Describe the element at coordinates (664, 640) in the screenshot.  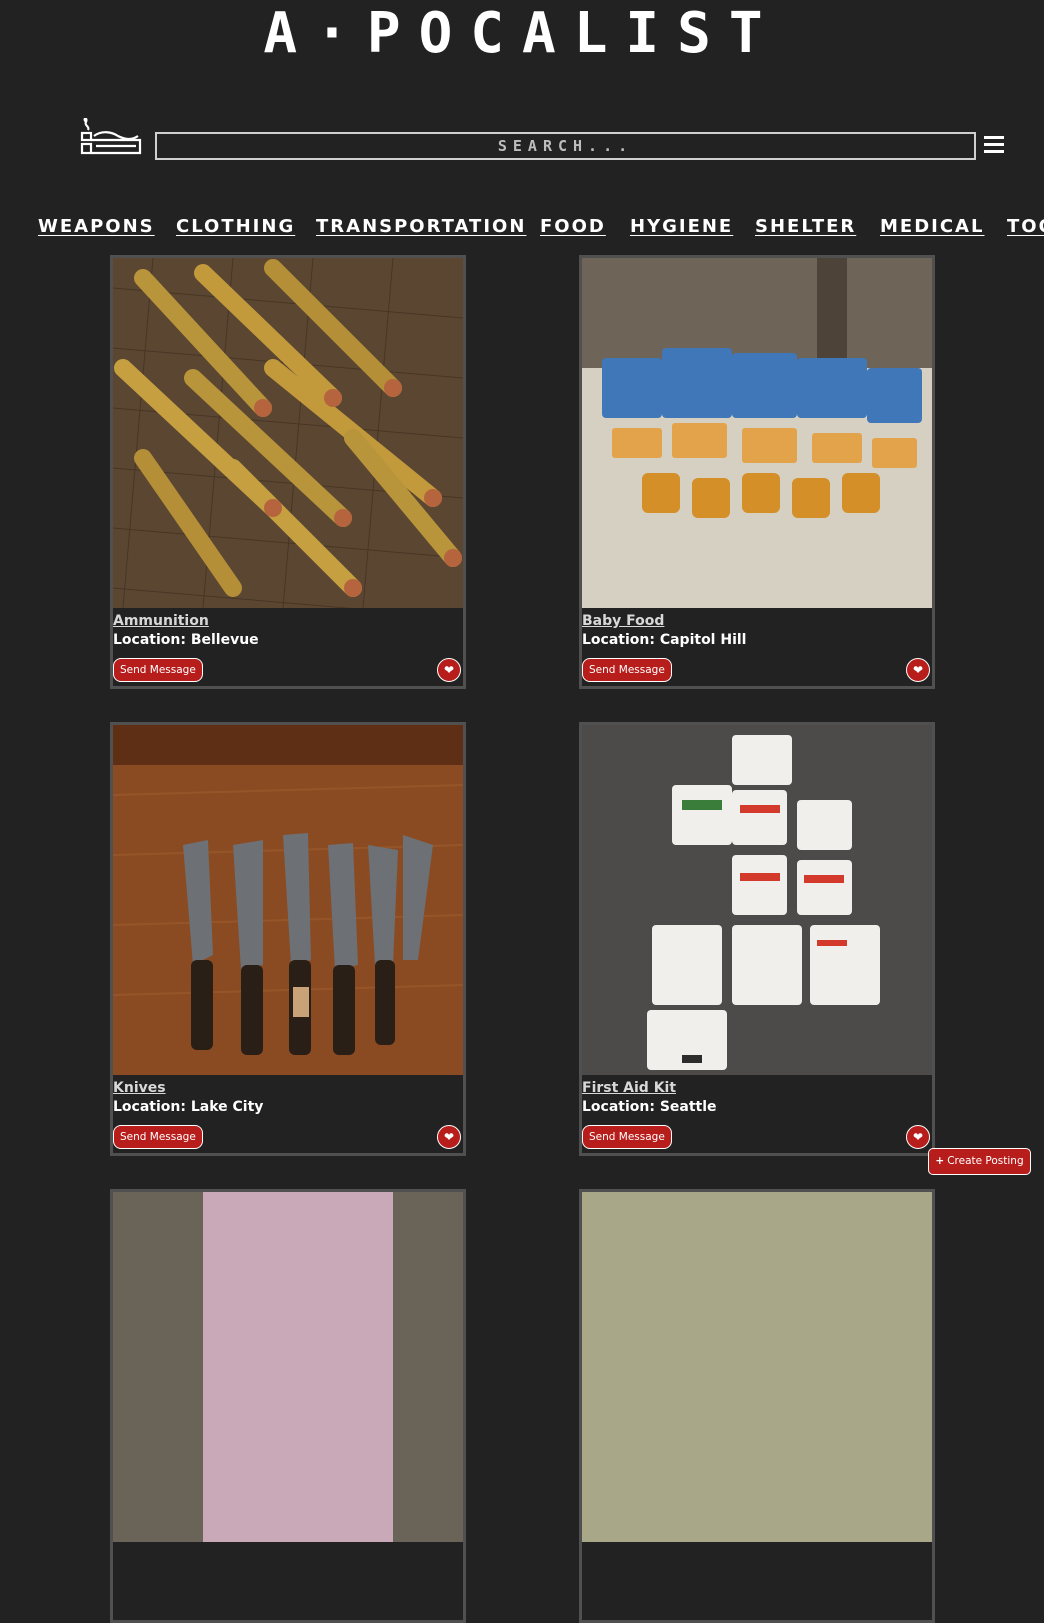
I see `listing-location: Location: Capitol Hill` at that location.